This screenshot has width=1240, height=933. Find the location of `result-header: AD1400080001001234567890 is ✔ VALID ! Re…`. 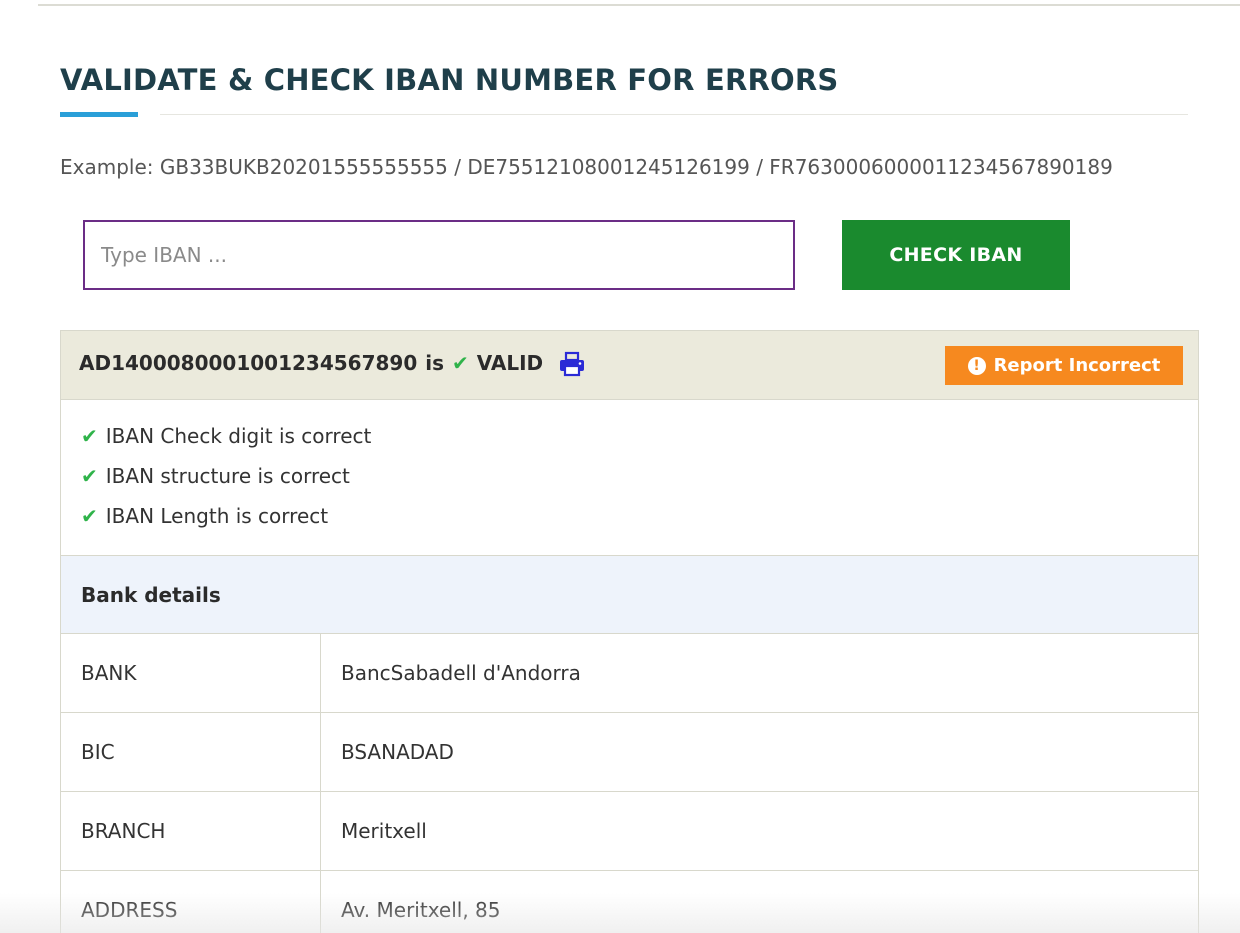

result-header: AD1400080001001234567890 is ✔ VALID ! Re… is located at coordinates (629, 365).